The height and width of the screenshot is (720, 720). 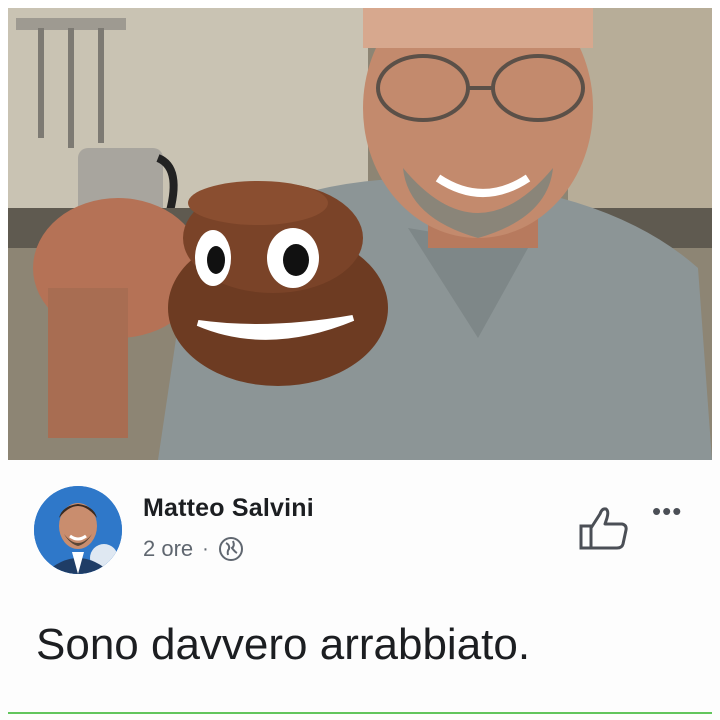 I want to click on more-dots-icon: •••, so click(x=667, y=511).